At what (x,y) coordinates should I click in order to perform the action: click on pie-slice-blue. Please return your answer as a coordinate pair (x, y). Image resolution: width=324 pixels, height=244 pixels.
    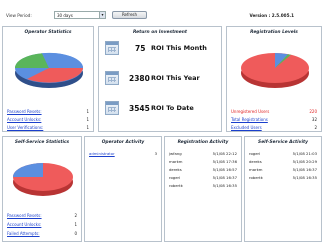
    Looking at the image, I should click on (28, 170).